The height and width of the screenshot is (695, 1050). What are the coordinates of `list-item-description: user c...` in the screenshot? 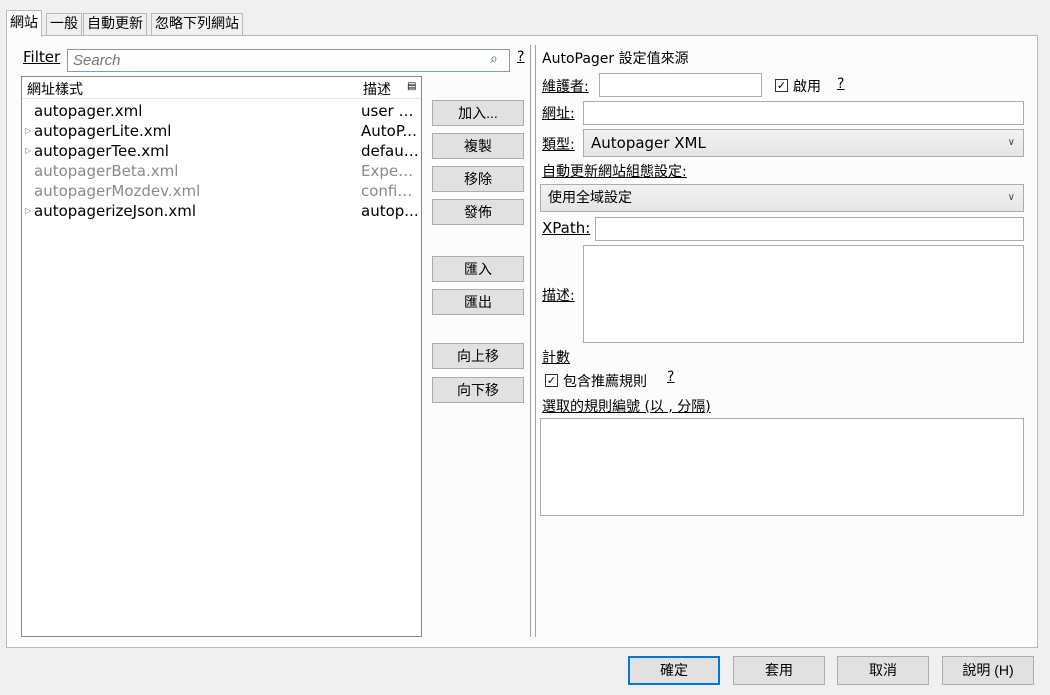 It's located at (390, 111).